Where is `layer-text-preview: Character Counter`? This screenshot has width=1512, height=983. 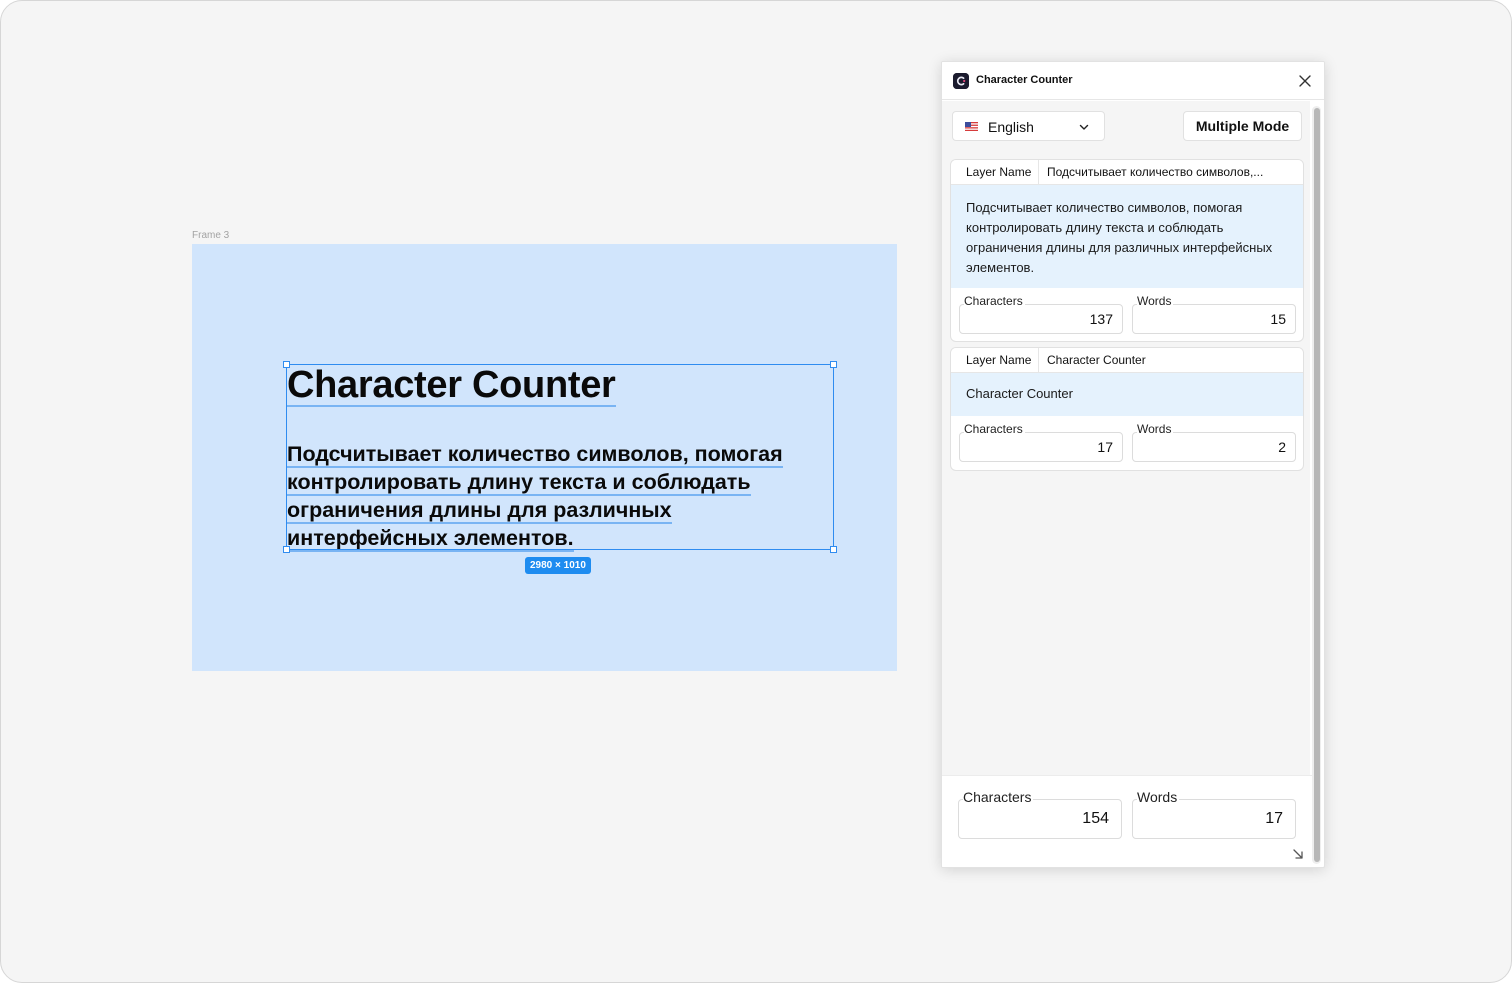
layer-text-preview: Character Counter is located at coordinates (1127, 394).